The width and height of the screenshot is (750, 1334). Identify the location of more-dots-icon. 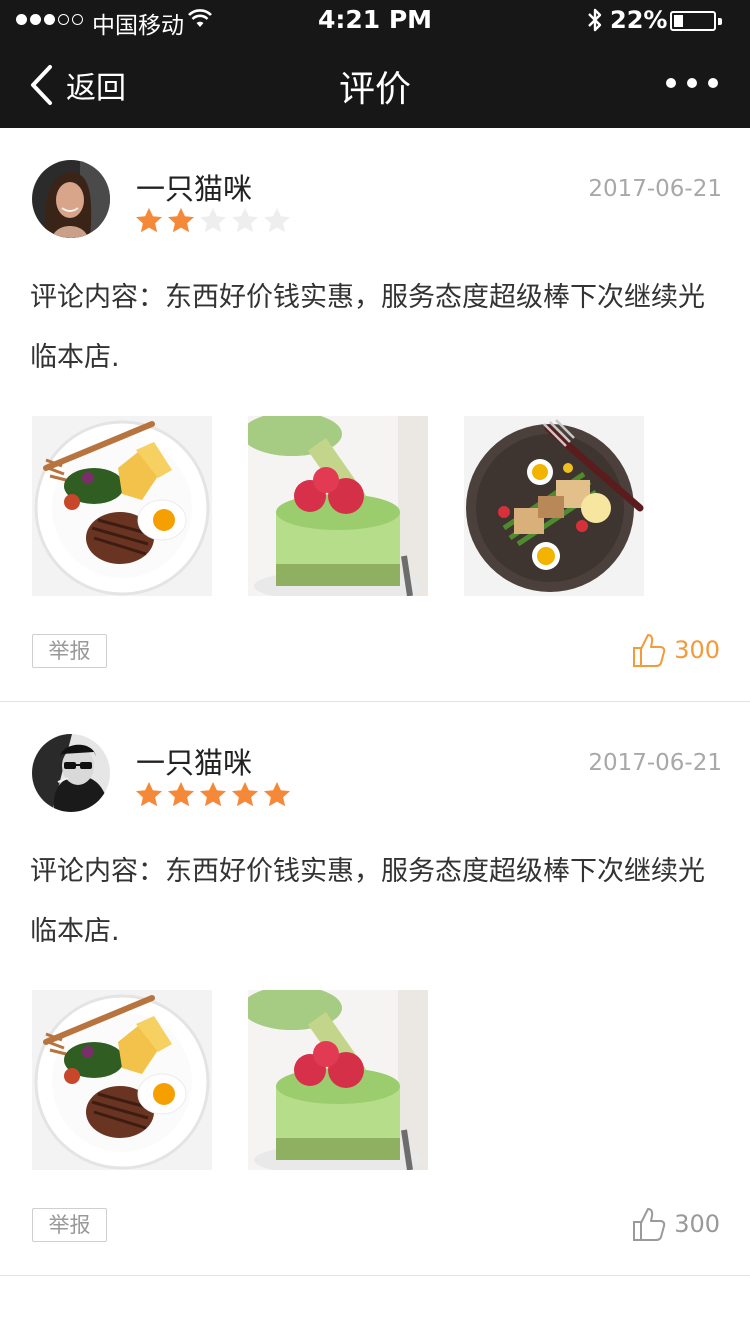
(692, 83).